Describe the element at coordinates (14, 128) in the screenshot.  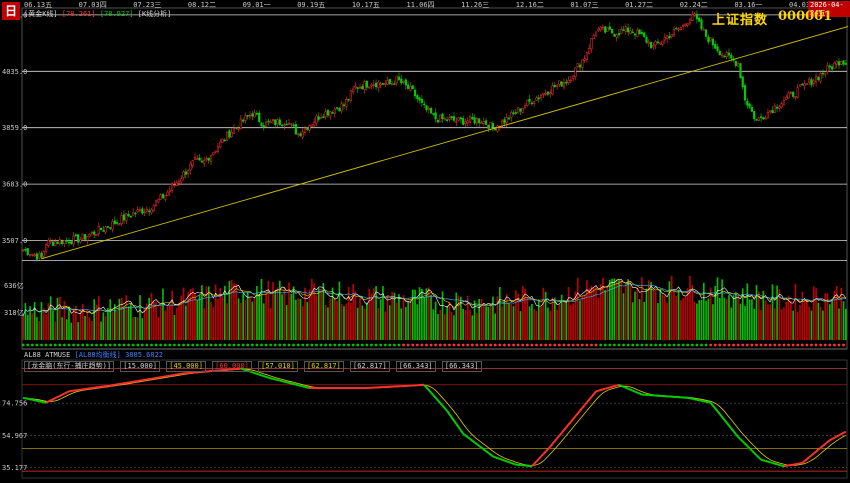
I see `price-axis: 4211.04035.03859.03683.03507.0` at that location.